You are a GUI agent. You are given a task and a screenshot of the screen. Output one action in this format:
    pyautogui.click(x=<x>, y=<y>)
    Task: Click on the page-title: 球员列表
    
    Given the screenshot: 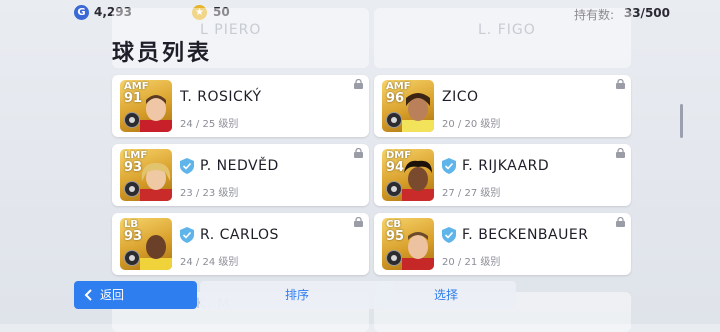 What is the action you would take?
    pyautogui.click(x=162, y=53)
    